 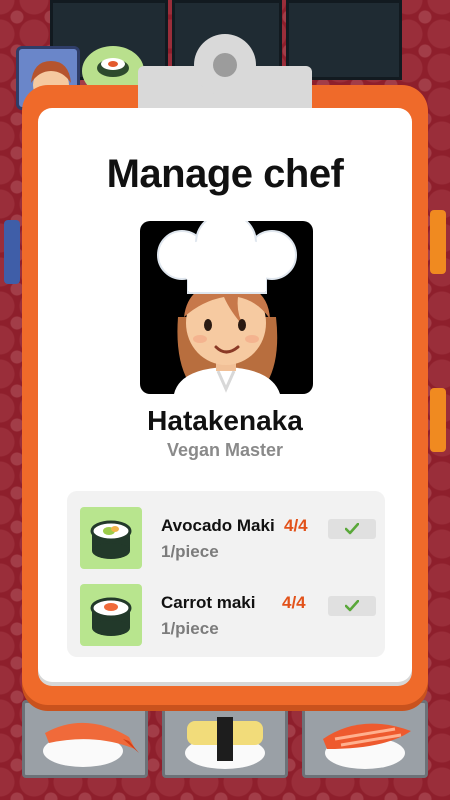 I want to click on dialog-title: Manage chef, so click(x=225, y=174).